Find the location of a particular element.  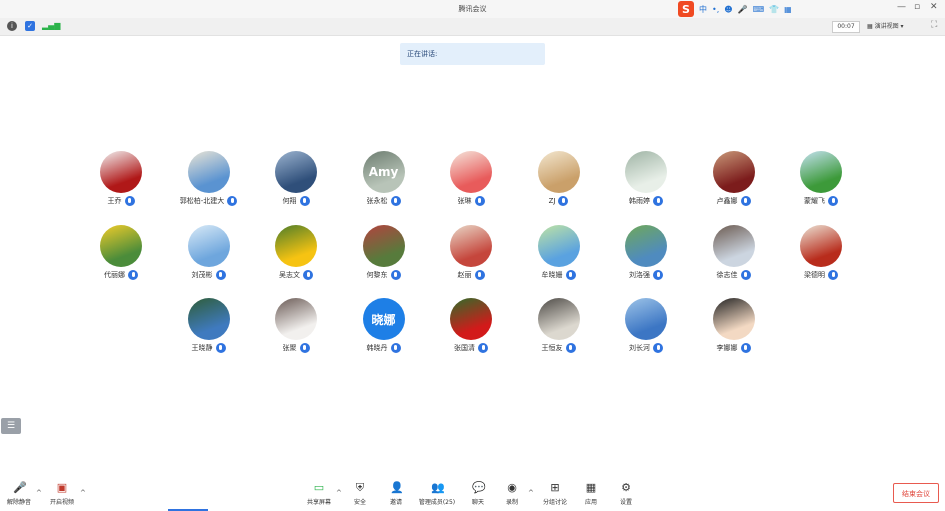

participant-name-line: 王乔 is located at coordinates (121, 201).